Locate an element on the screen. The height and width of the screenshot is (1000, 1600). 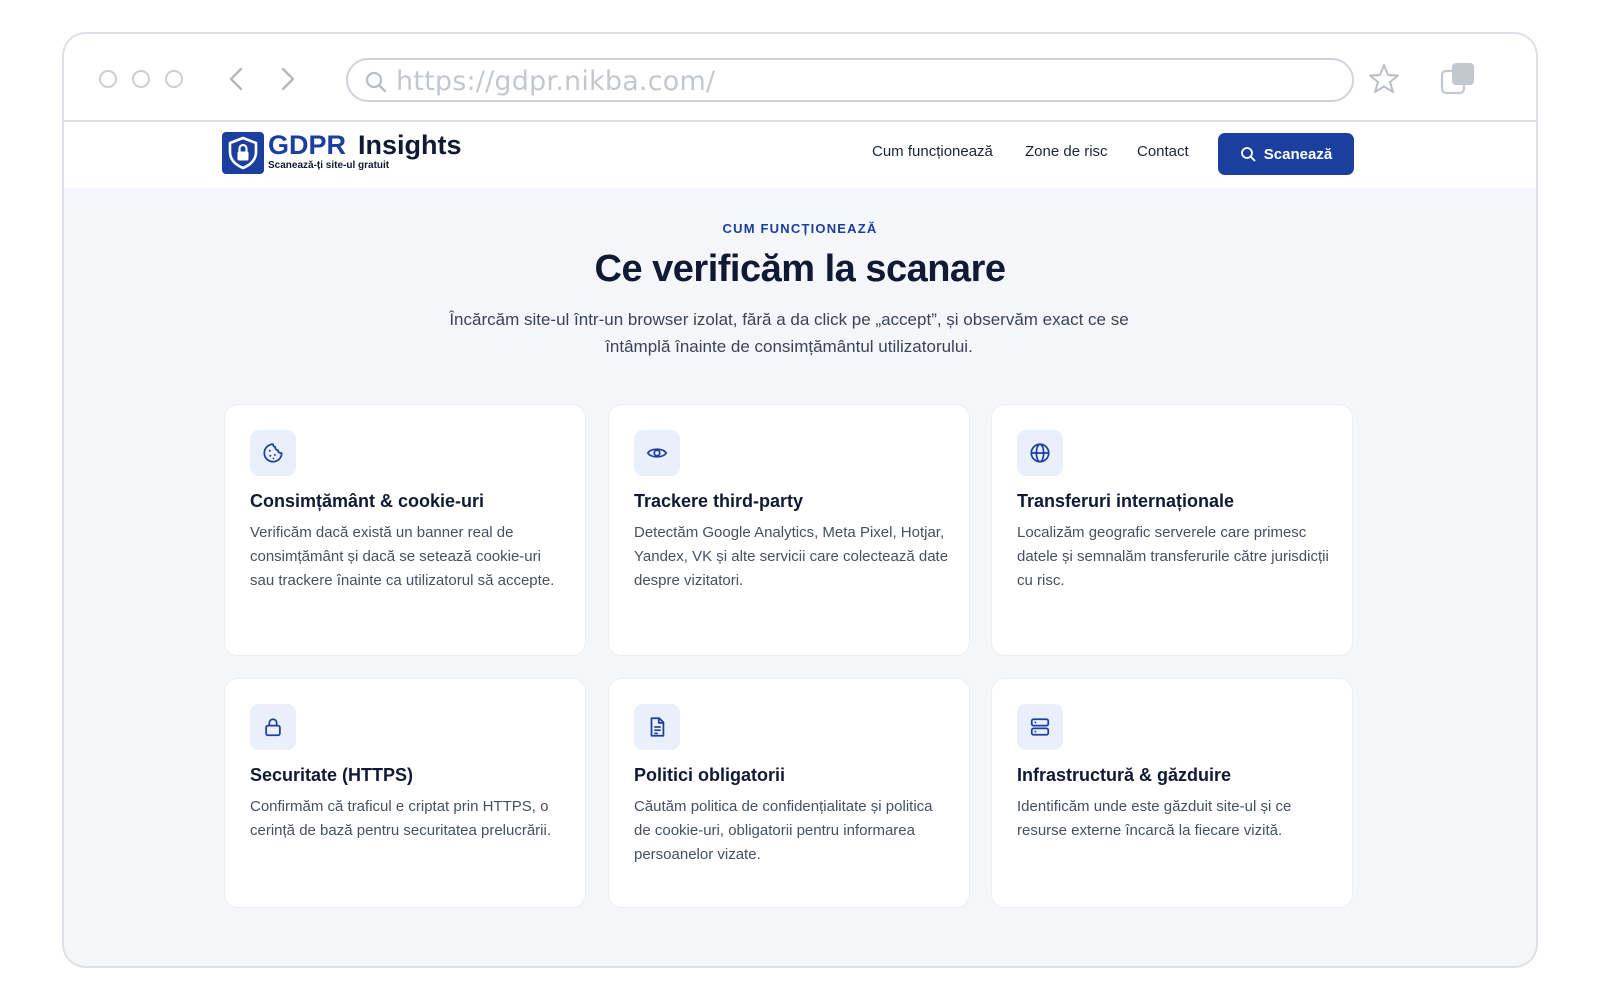
document-icon is located at coordinates (657, 727).